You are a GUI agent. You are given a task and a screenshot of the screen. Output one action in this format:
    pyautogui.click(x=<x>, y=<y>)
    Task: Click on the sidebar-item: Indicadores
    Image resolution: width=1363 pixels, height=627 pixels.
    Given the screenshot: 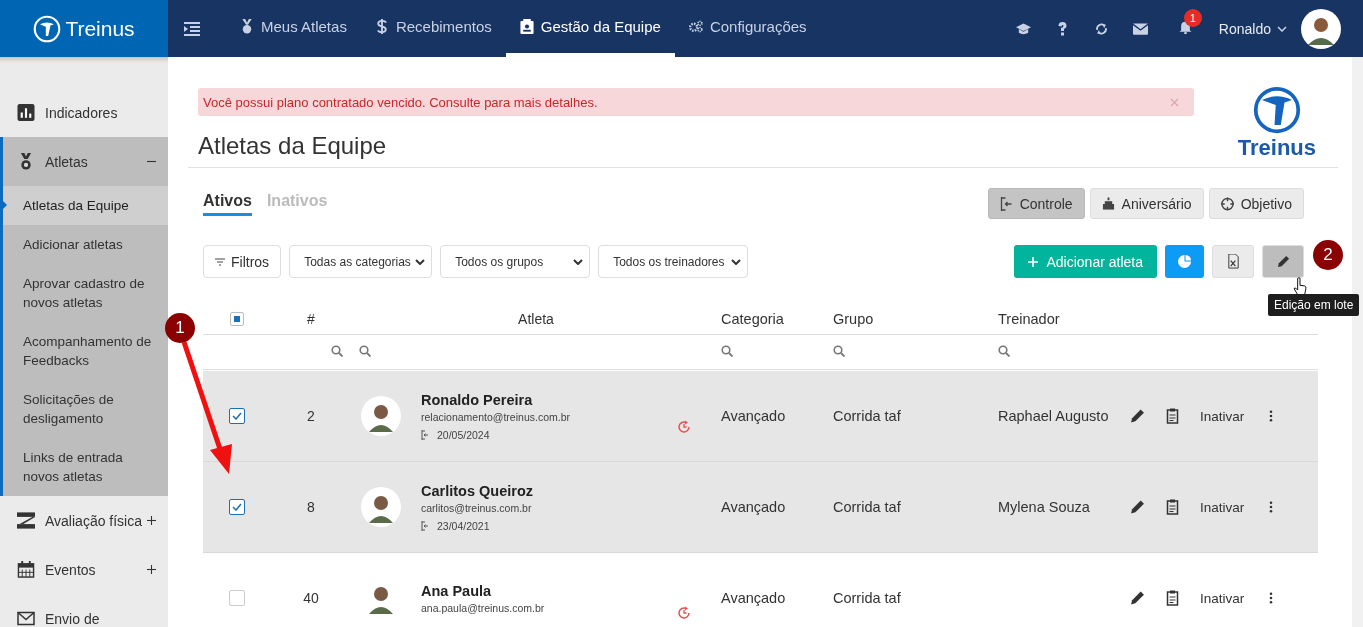 What is the action you would take?
    pyautogui.click(x=84, y=112)
    